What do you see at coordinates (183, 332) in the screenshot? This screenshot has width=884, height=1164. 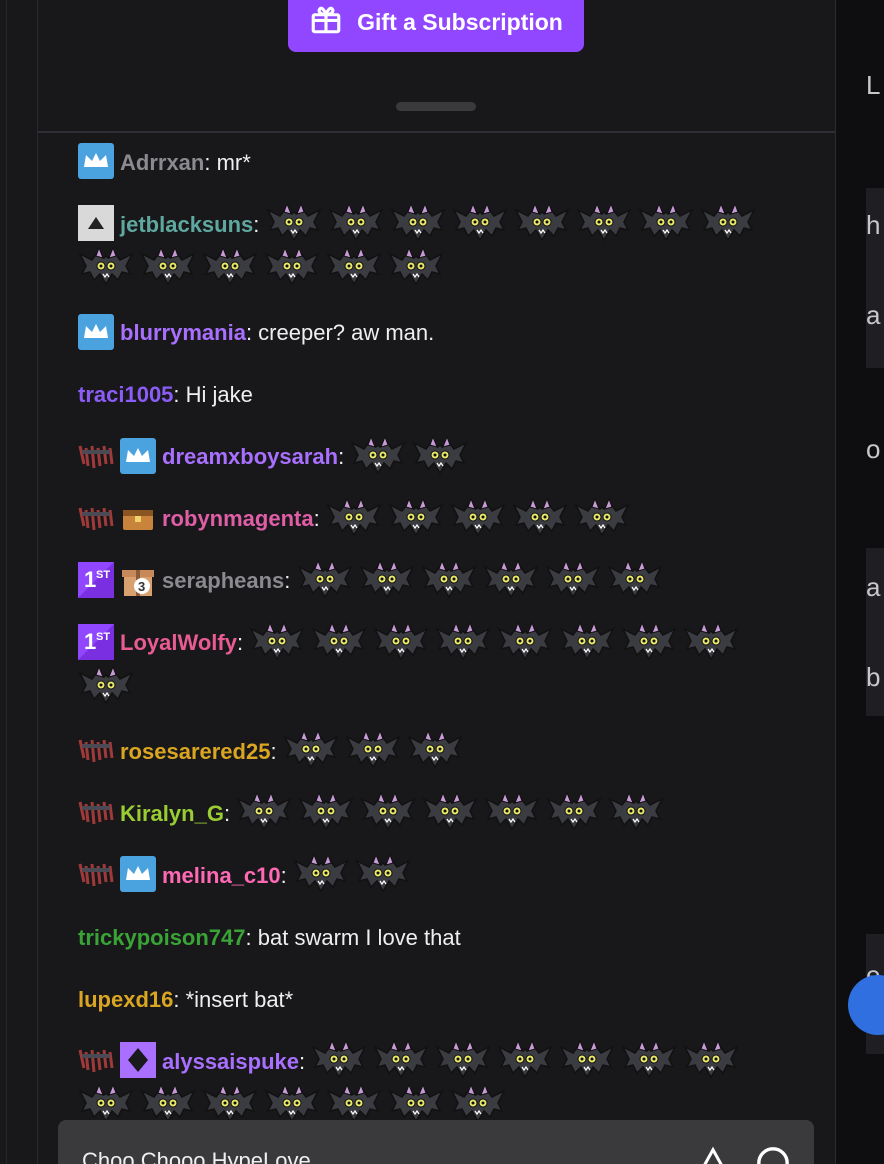 I see `chat-username: blurrymania` at bounding box center [183, 332].